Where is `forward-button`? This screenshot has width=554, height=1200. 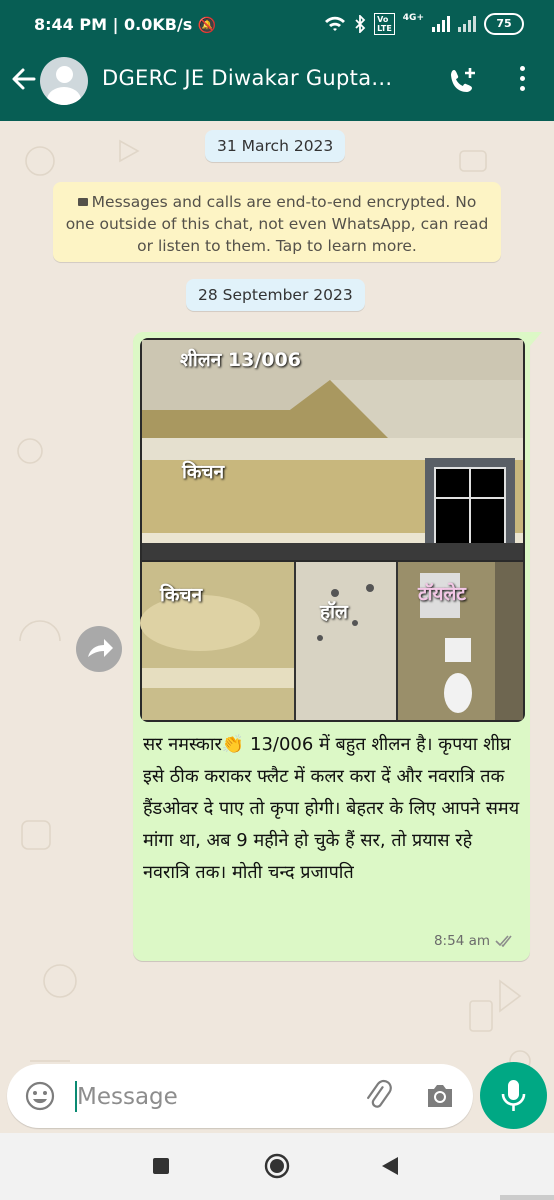 forward-button is located at coordinates (99, 649).